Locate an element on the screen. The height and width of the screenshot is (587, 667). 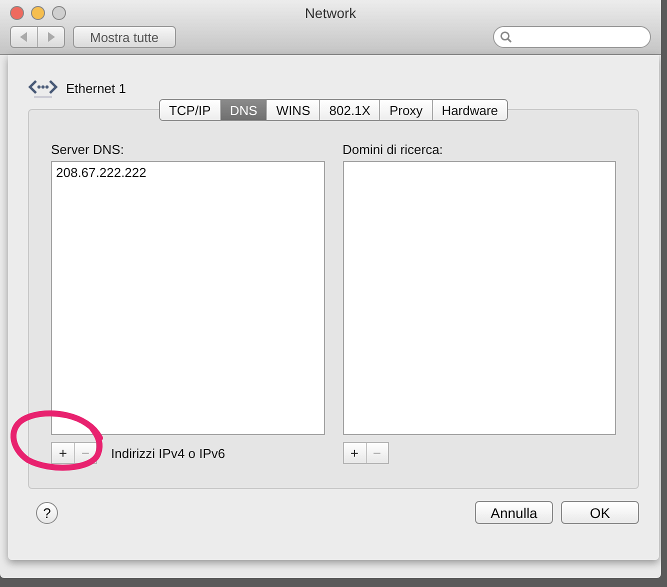
help-button: ? is located at coordinates (47, 513).